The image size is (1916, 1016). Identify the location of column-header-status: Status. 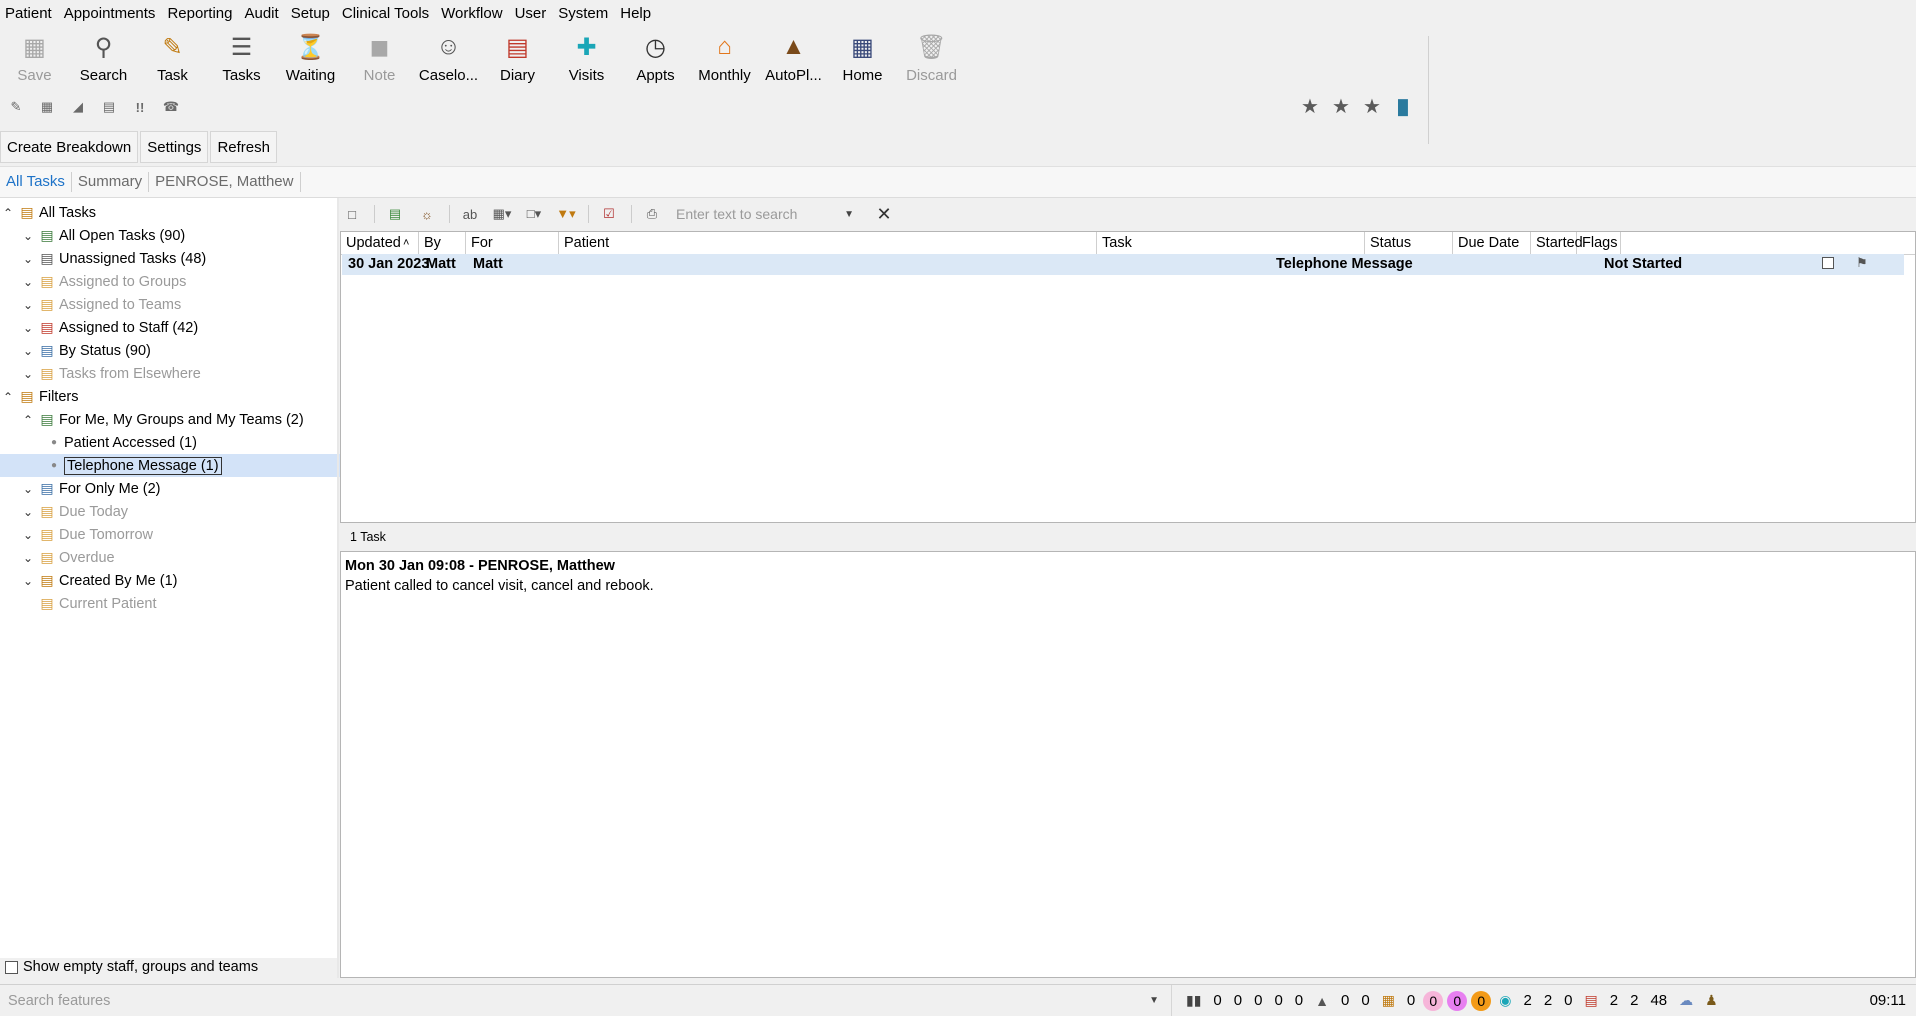
(1409, 243).